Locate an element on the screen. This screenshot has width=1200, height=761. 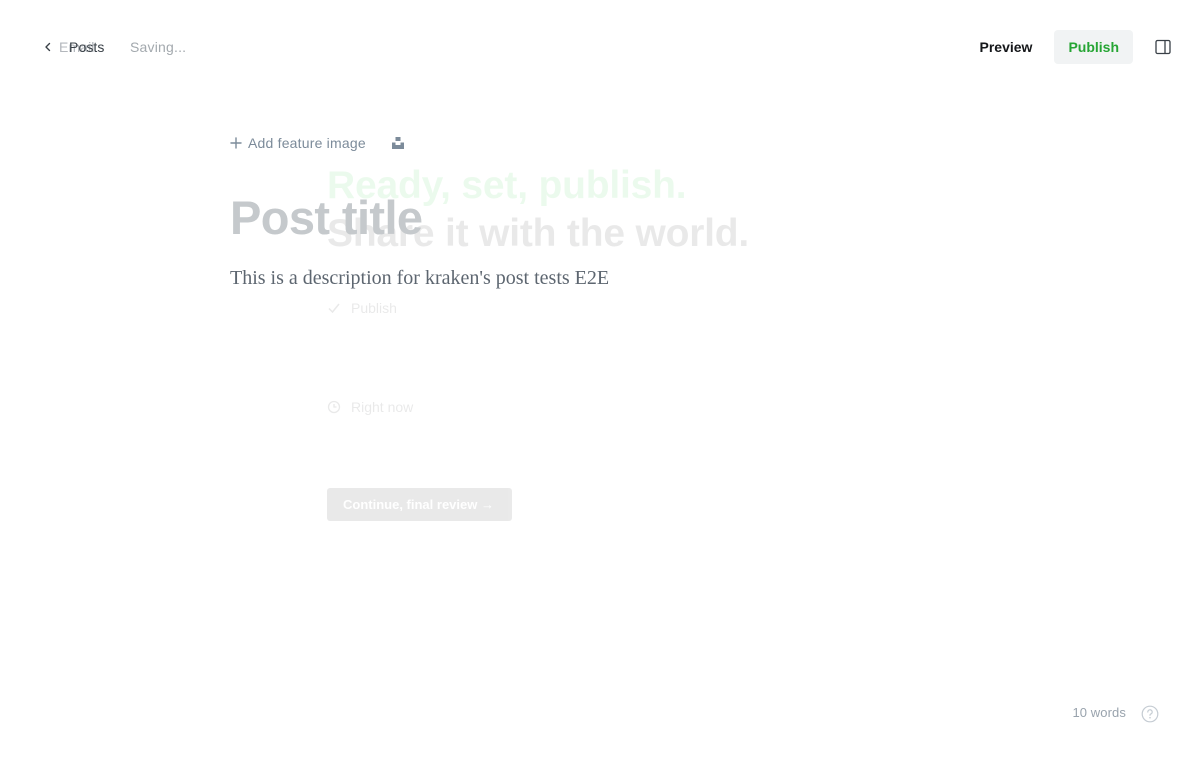
unsplash-button is located at coordinates (398, 143).